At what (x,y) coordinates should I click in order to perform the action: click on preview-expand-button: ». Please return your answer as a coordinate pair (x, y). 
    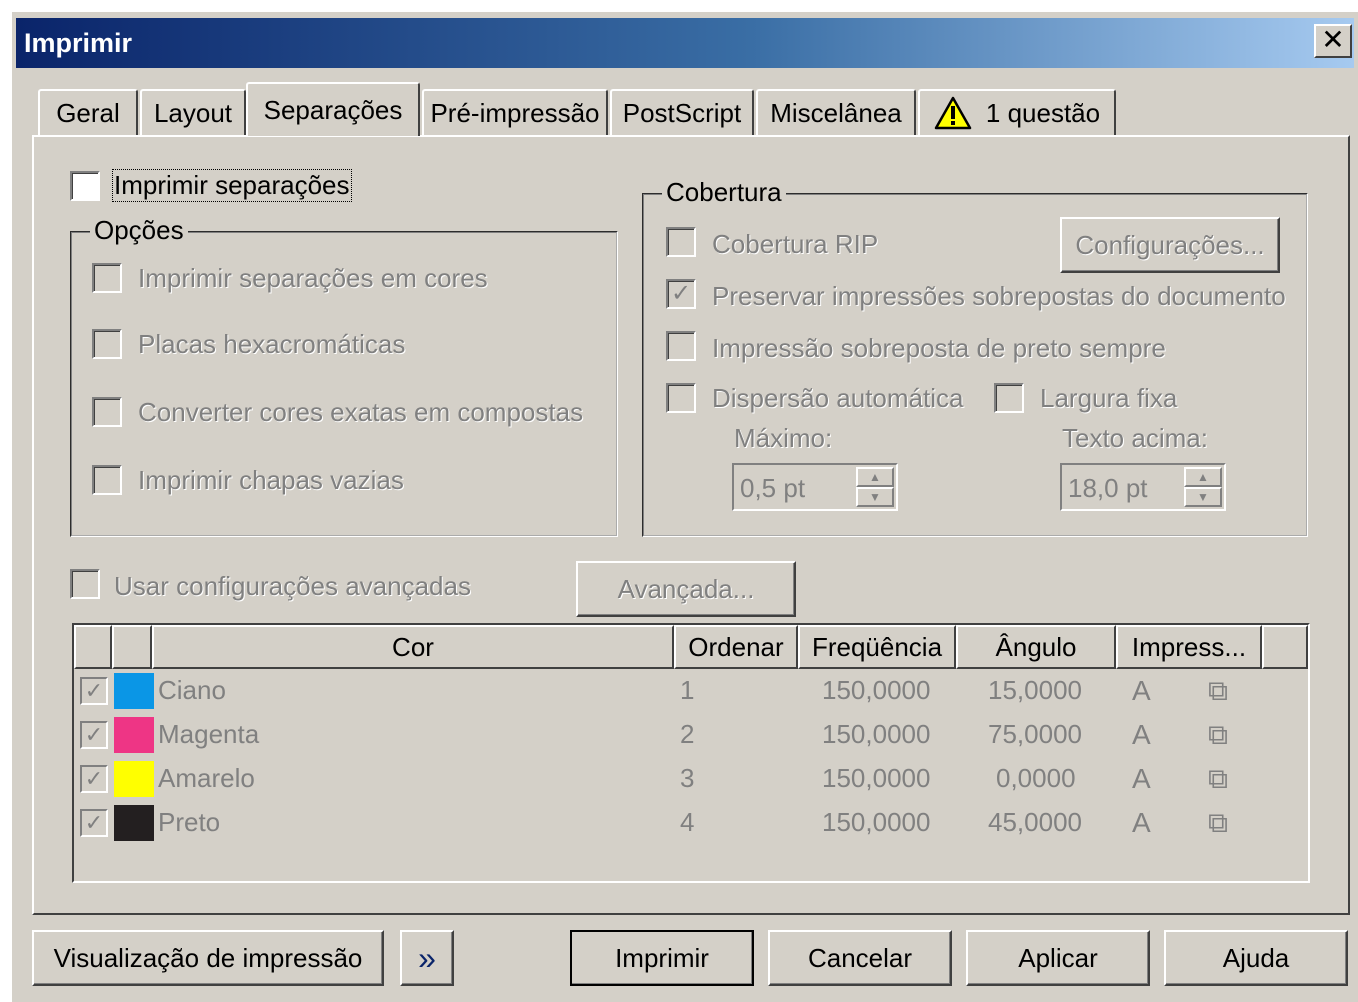
    Looking at the image, I should click on (427, 958).